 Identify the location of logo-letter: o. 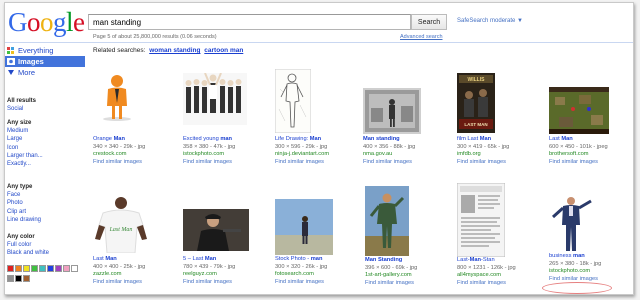
(47, 22).